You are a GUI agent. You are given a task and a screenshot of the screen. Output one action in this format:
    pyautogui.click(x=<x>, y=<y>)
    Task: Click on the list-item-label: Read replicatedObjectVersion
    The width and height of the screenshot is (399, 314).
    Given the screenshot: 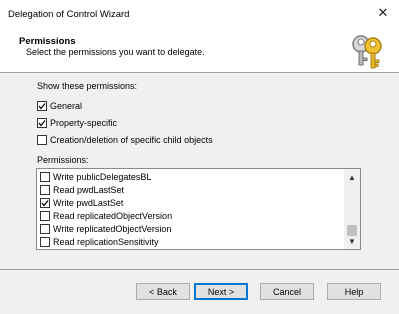 What is the action you would take?
    pyautogui.click(x=113, y=215)
    